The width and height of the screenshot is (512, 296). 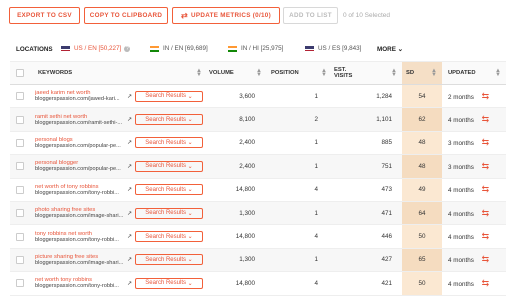 I want to click on visits-header: EST. VISITS ▲ ▼, so click(x=367, y=73).